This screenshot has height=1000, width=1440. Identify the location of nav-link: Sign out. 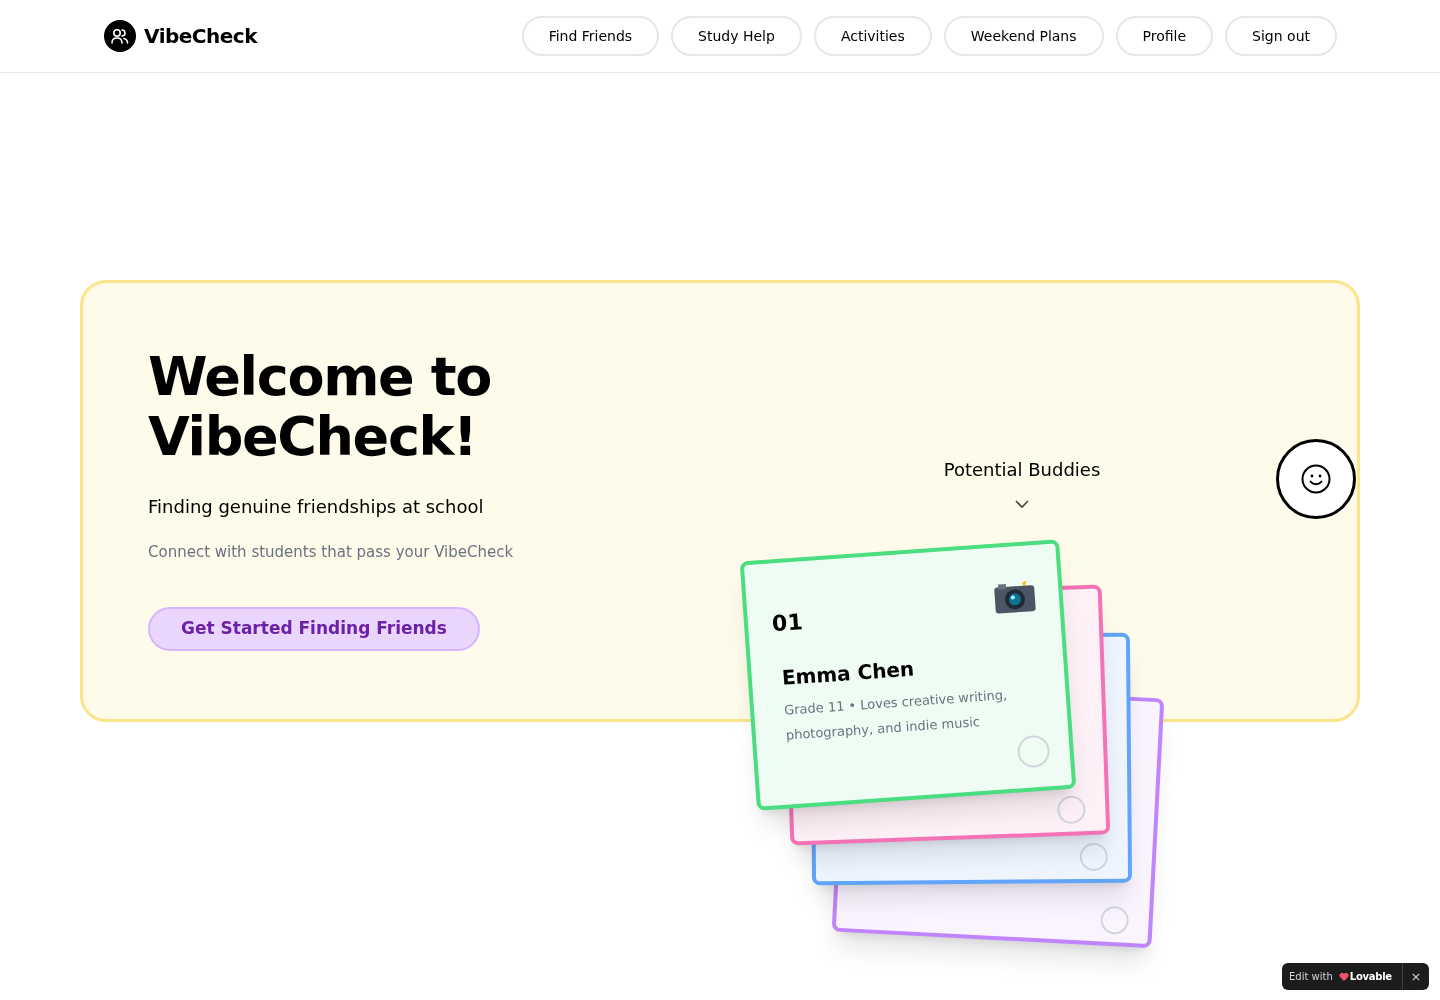
(1281, 36).